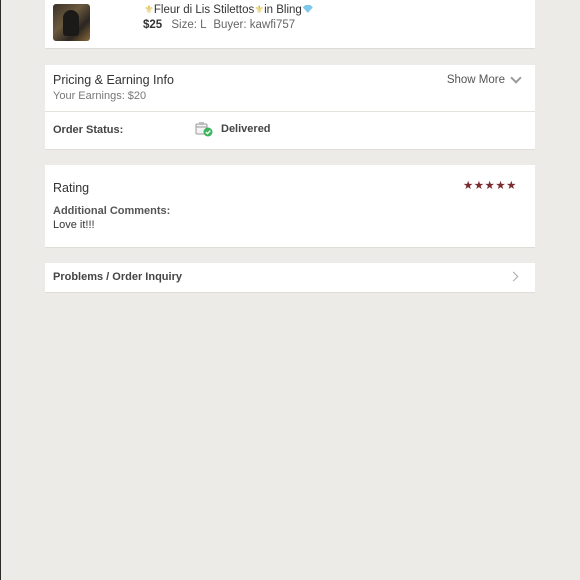 This screenshot has width=580, height=580. What do you see at coordinates (0, 290) in the screenshot?
I see `window-edge` at bounding box center [0, 290].